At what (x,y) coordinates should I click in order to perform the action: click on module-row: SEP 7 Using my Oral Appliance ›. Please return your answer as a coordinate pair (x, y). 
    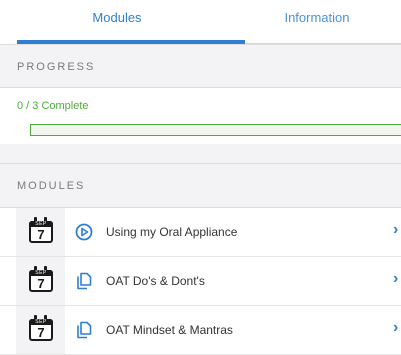
    Looking at the image, I should click on (200, 232).